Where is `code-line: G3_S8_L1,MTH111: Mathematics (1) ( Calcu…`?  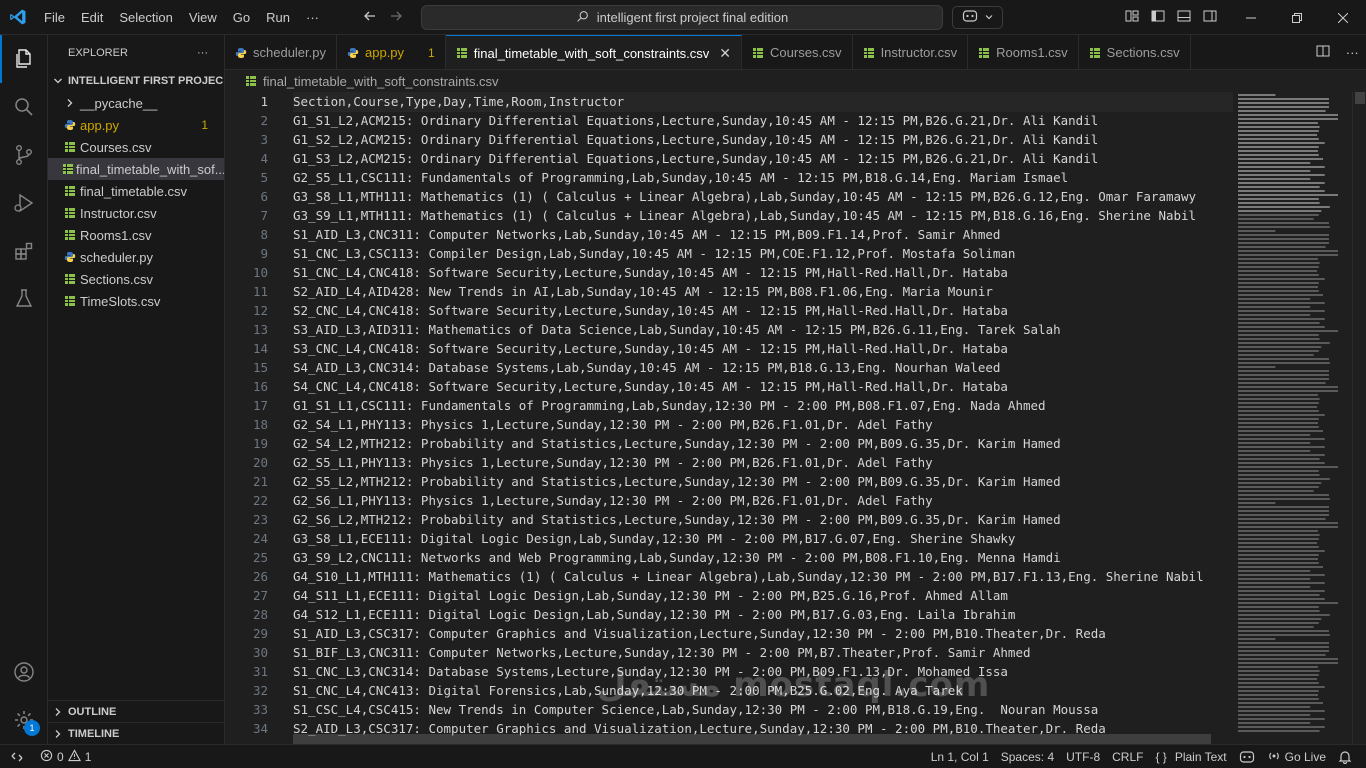 code-line: G3_S8_L1,MTH111: Mathematics (1) ( Calcu… is located at coordinates (763, 196).